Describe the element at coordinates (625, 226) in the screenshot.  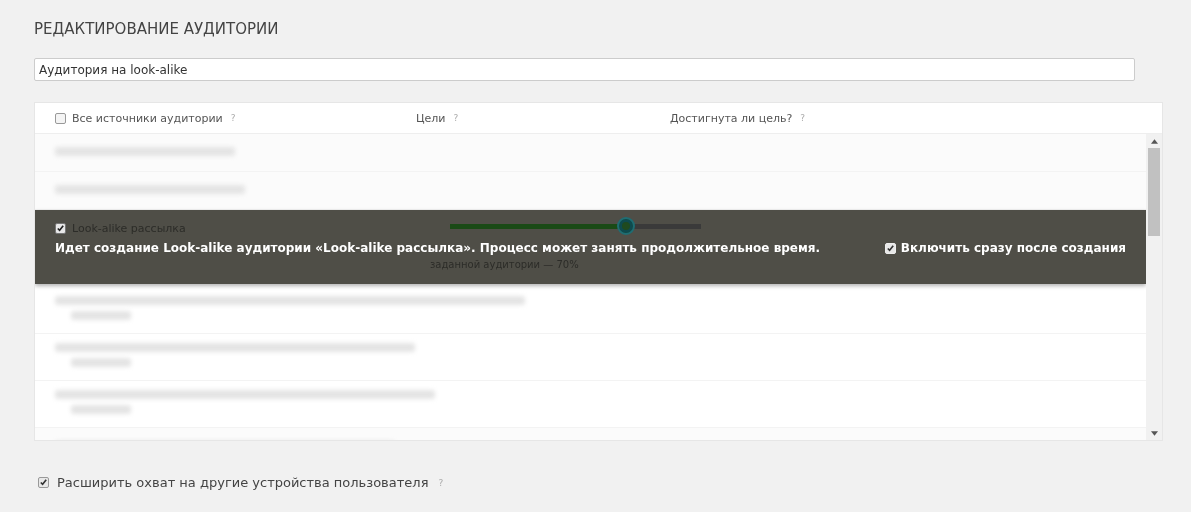
I see `slider-thumb` at that location.